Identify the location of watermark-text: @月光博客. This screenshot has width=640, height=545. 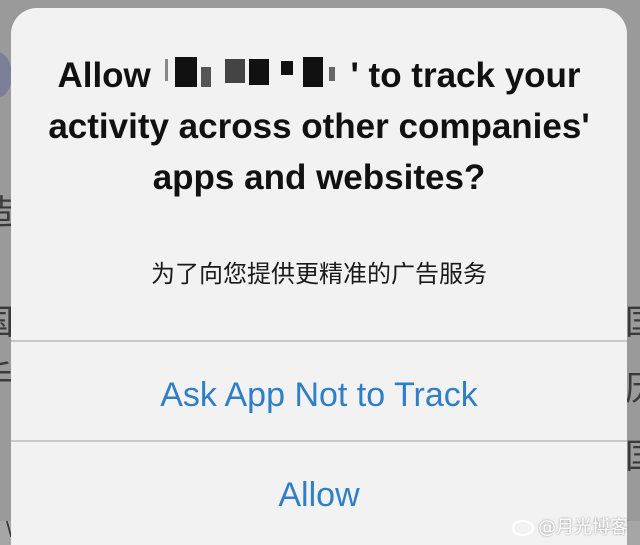
(583, 527).